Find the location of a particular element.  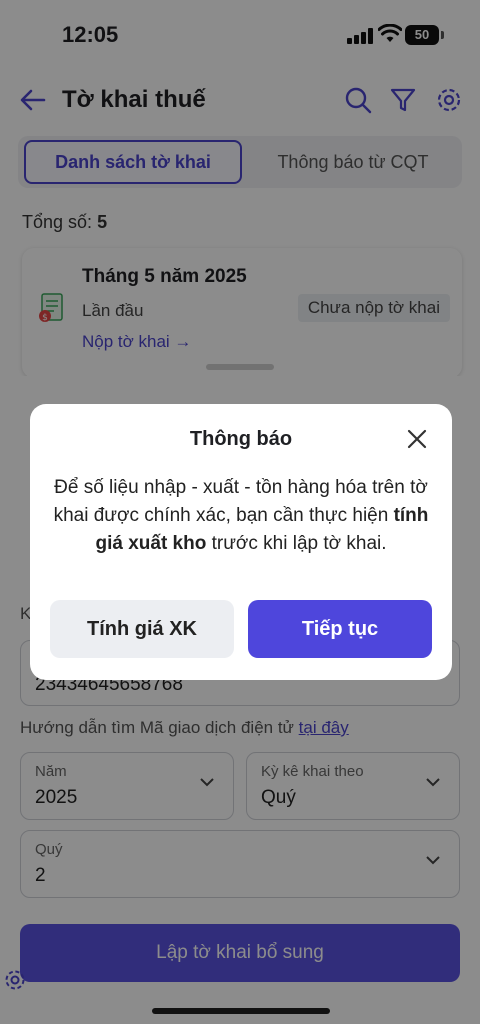

home-indicator is located at coordinates (241, 1011).